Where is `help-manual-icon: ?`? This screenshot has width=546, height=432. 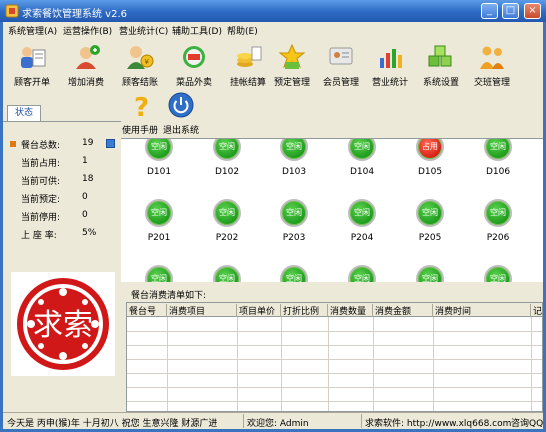
help-manual-icon: ? is located at coordinates (141, 105).